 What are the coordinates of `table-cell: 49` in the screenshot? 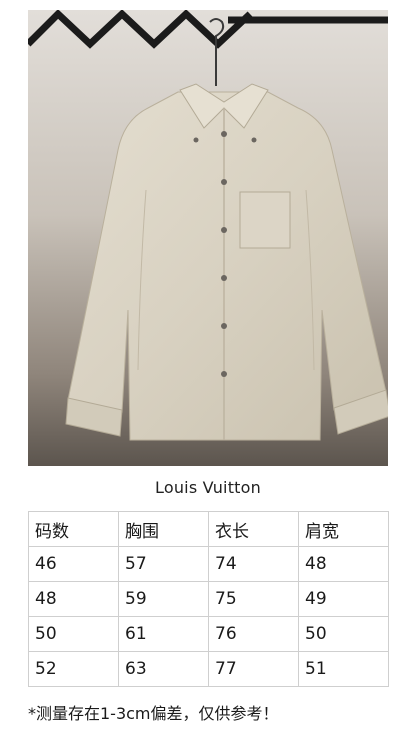 It's located at (343, 599).